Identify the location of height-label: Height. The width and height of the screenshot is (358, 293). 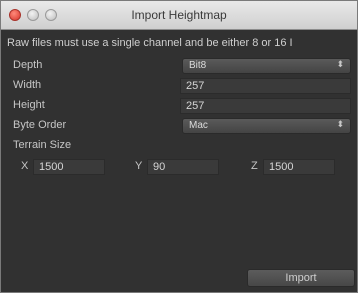
(29, 105).